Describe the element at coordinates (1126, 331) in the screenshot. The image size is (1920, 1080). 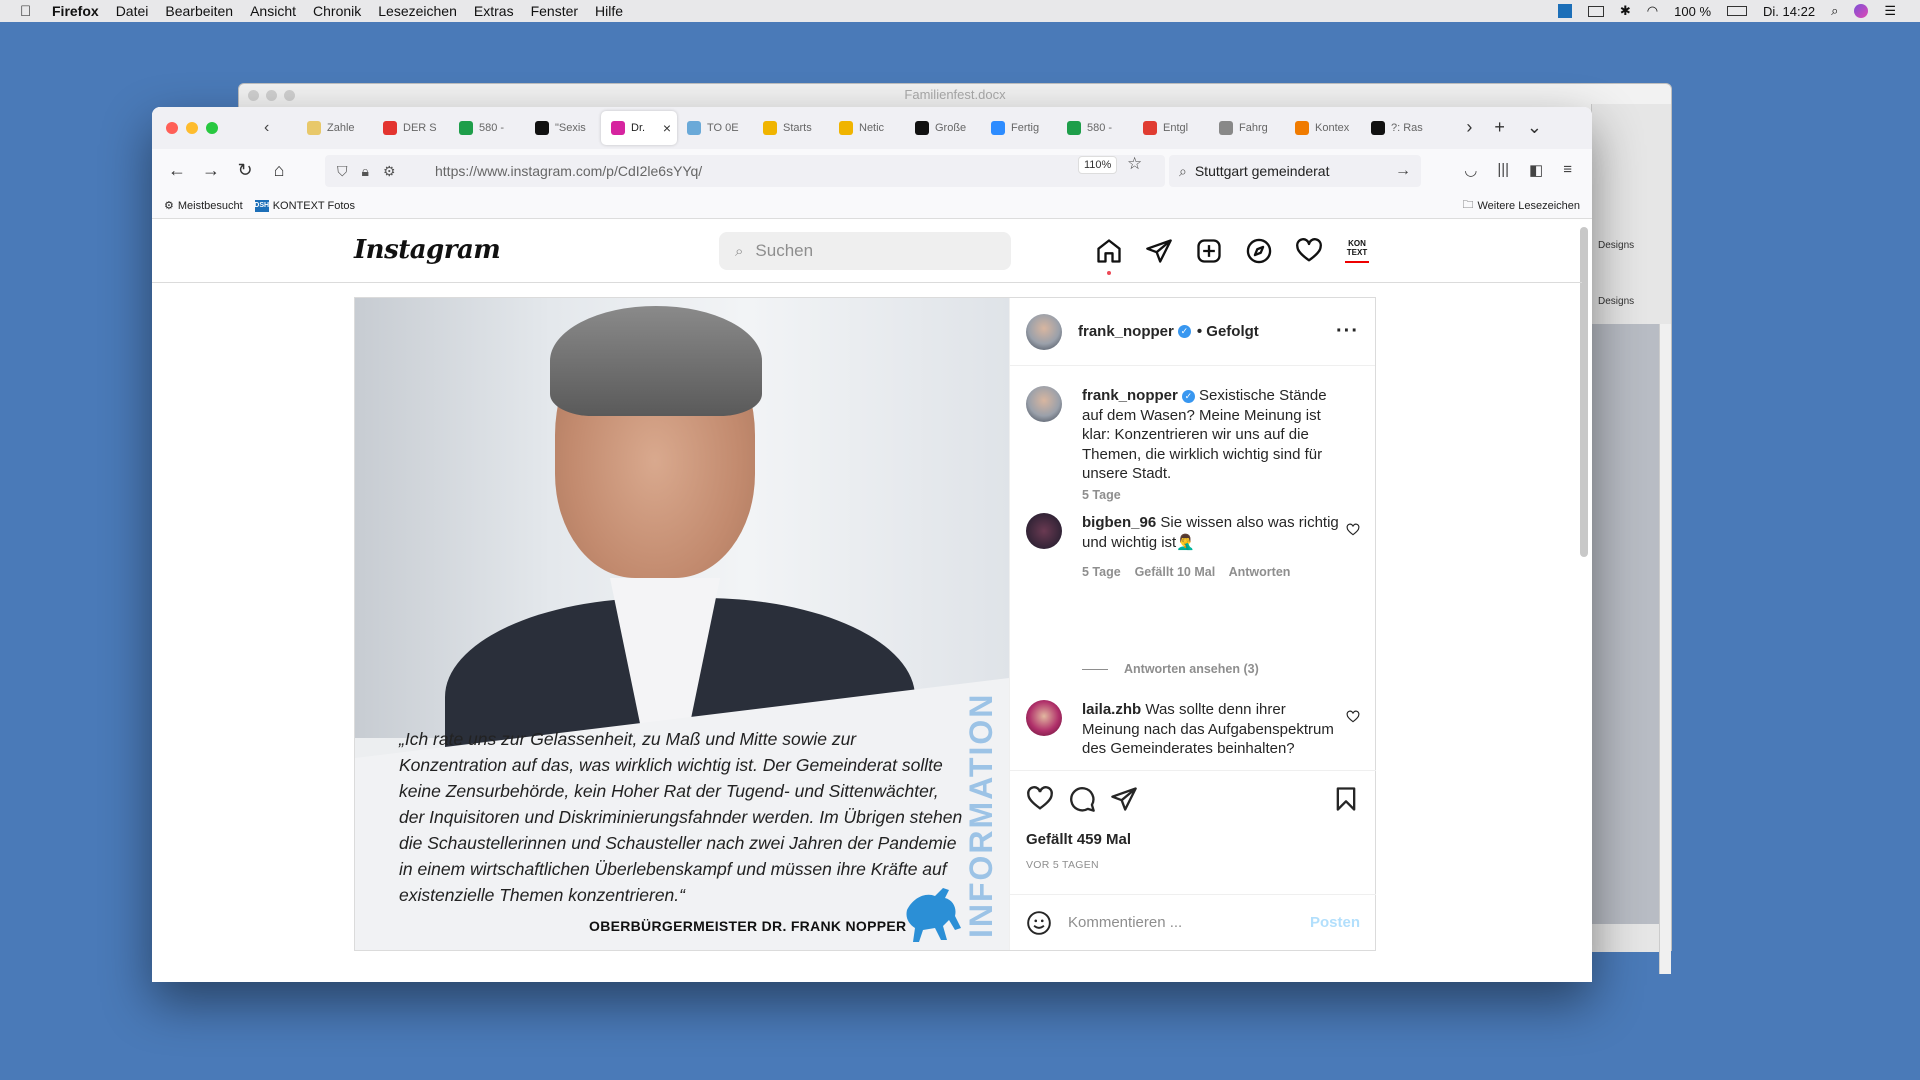
I see `author-username: frank_nopper` at that location.